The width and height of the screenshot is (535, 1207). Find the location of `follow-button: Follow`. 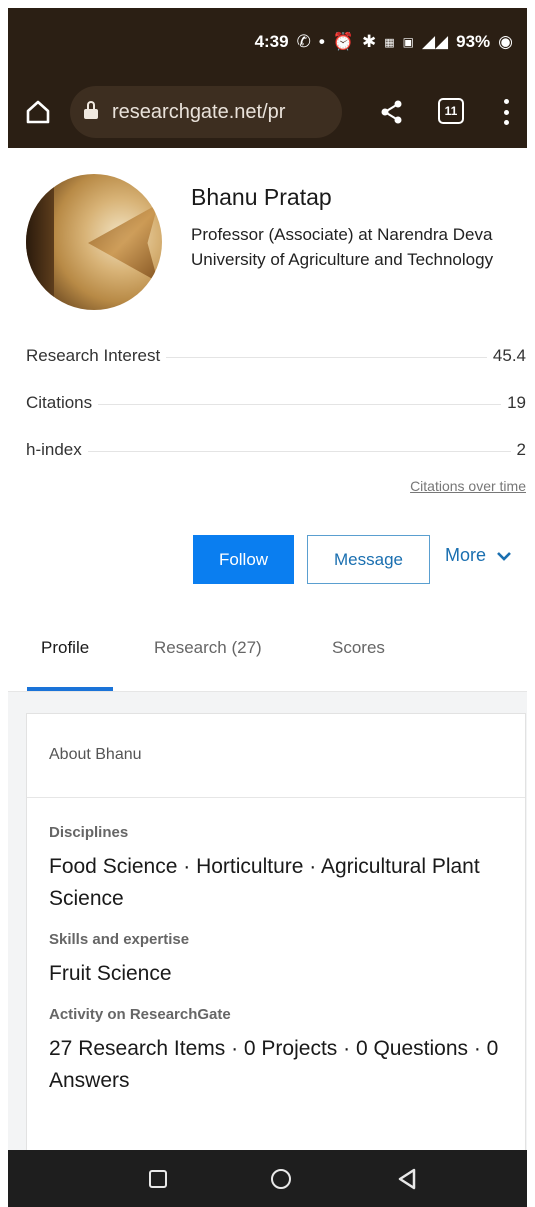

follow-button: Follow is located at coordinates (243, 559).